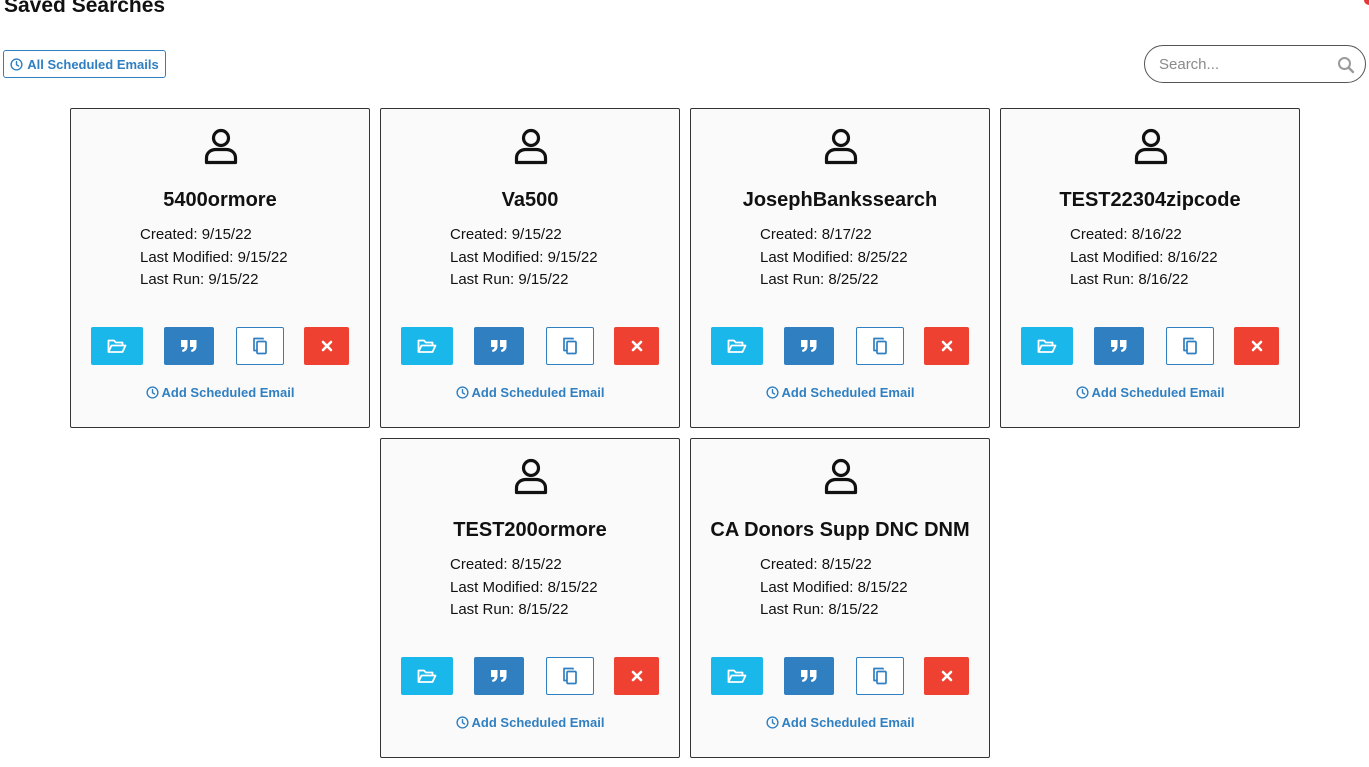  Describe the element at coordinates (846, 564) in the screenshot. I see `created-value: 8/15/22` at that location.